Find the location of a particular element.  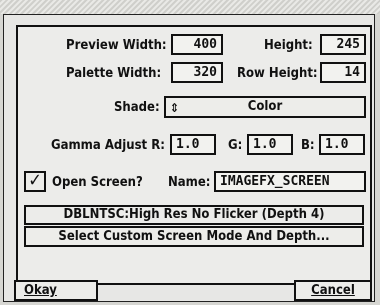

gamma-g-field: 1.0 is located at coordinates (270, 144).